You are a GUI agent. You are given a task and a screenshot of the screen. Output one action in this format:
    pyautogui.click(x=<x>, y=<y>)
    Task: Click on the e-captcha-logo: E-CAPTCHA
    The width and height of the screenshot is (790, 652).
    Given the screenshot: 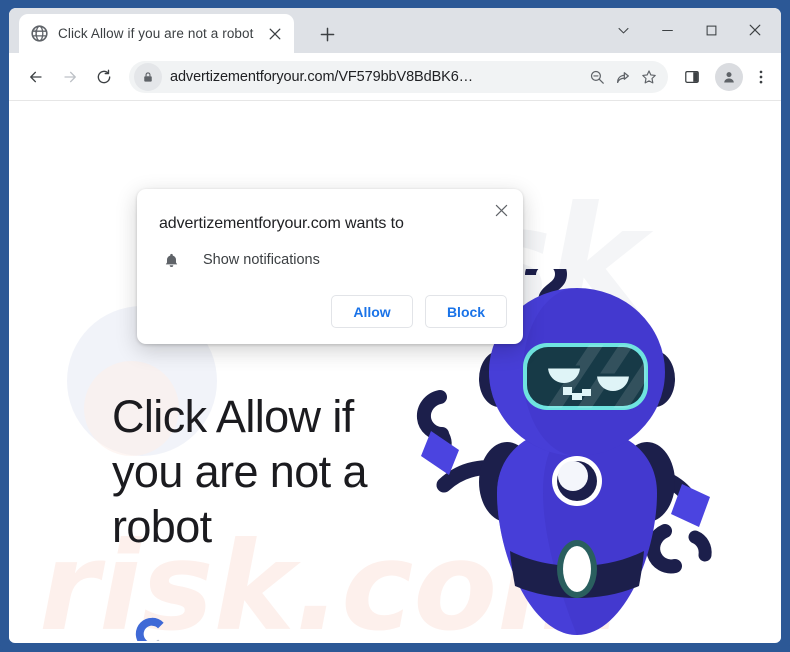 What is the action you would take?
    pyautogui.click(x=152, y=627)
    